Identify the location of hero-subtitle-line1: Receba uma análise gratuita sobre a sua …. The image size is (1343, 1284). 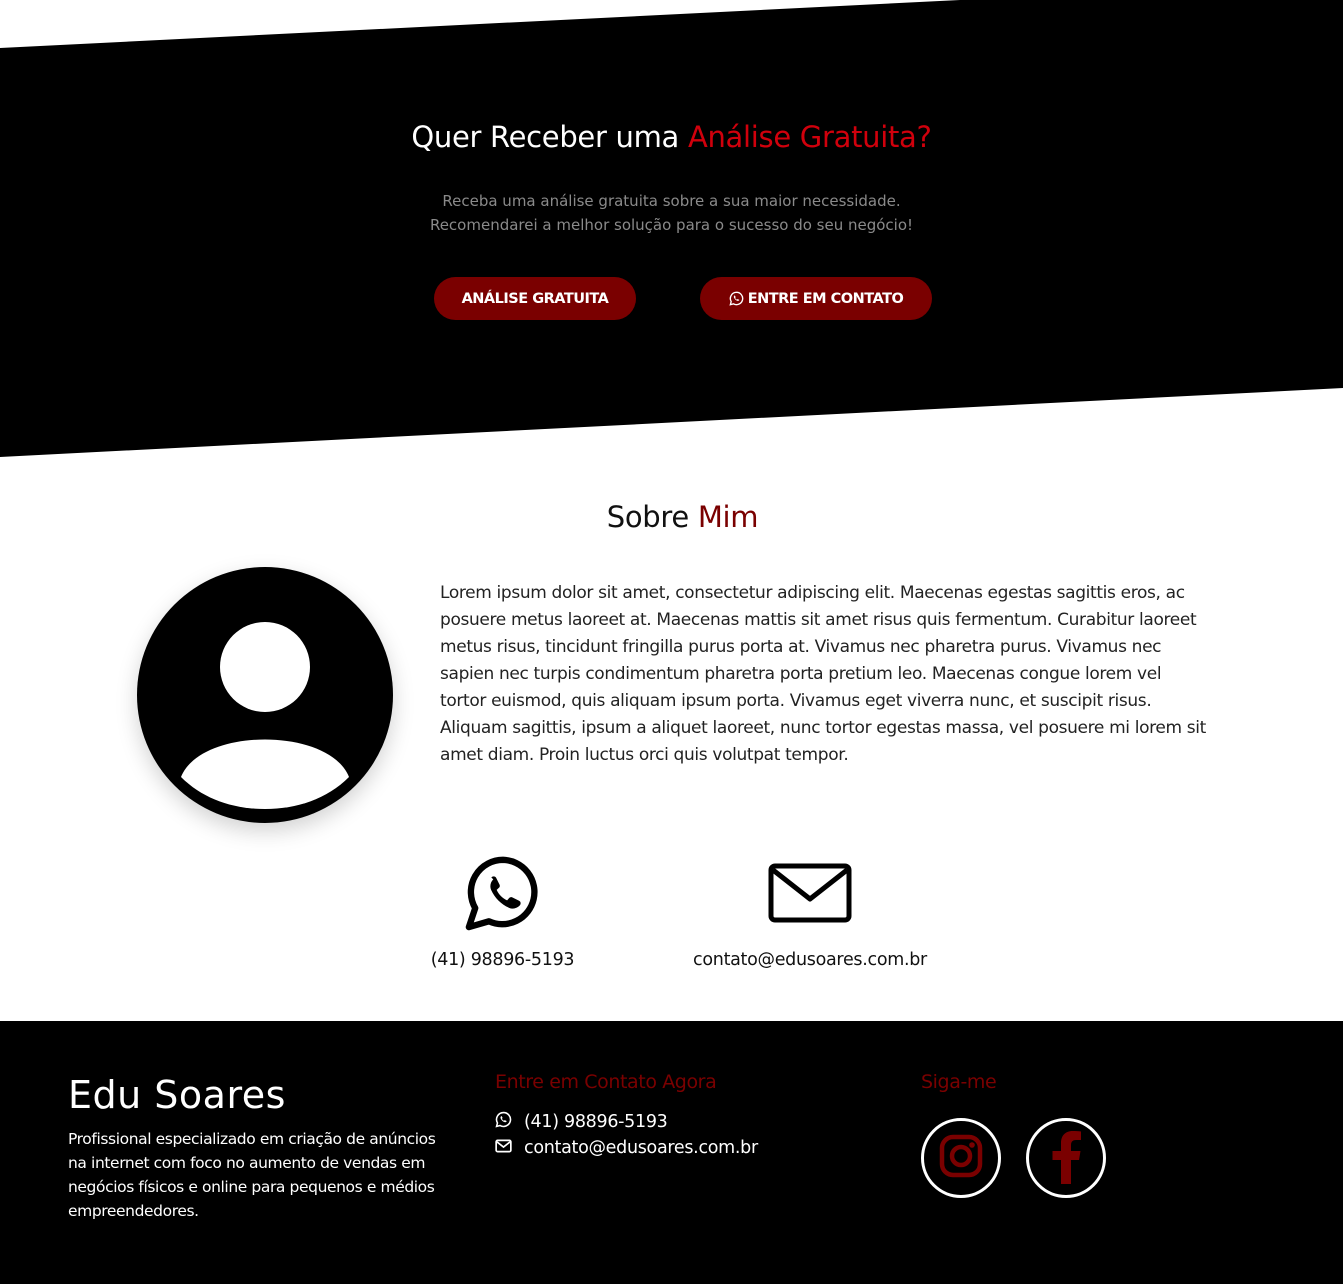
(671, 201).